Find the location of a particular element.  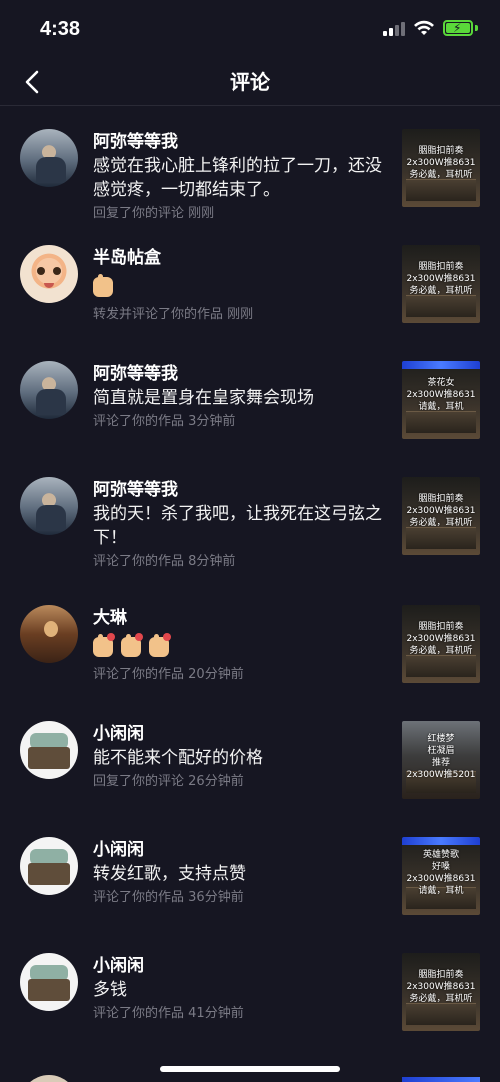

signal-icon is located at coordinates (394, 28).